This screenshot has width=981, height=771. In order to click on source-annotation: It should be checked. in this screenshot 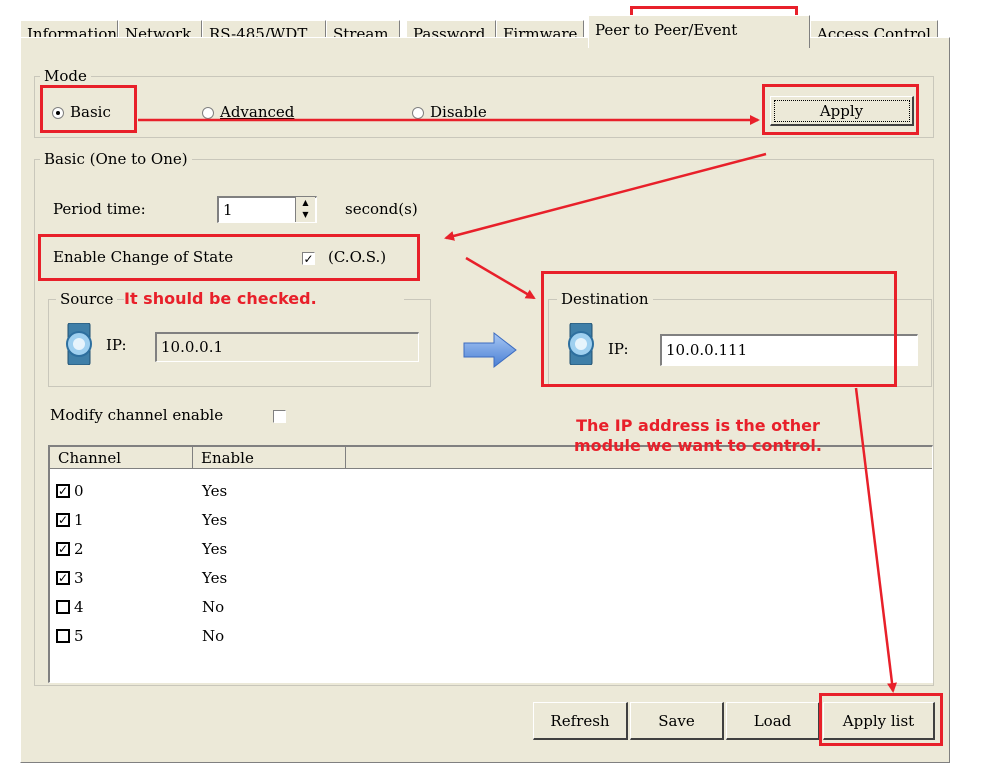, I will do `click(264, 299)`.